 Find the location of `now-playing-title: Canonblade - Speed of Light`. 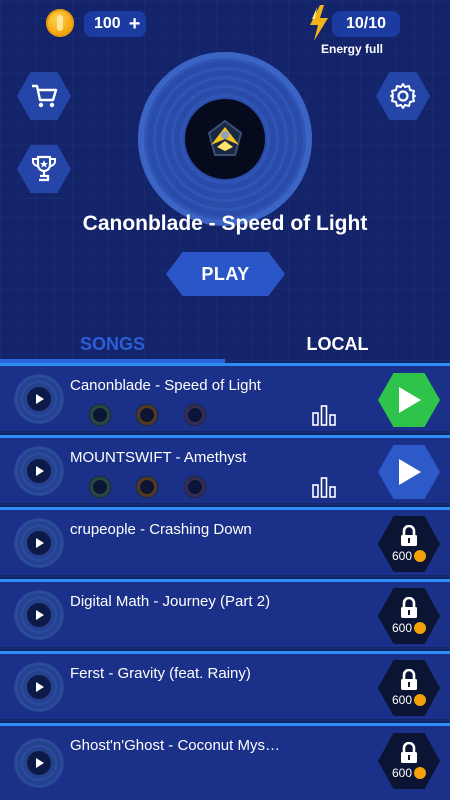

now-playing-title: Canonblade - Speed of Light is located at coordinates (225, 223).